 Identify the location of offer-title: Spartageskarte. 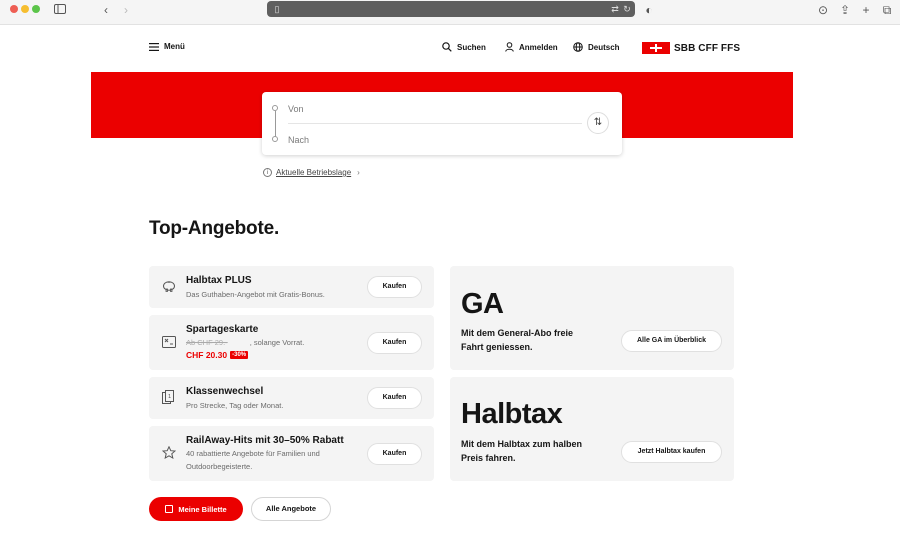
(222, 329).